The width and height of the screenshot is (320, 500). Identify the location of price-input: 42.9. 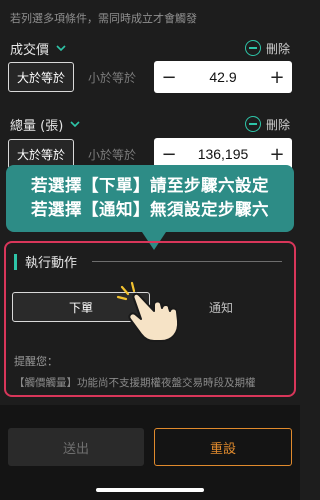
(223, 77).